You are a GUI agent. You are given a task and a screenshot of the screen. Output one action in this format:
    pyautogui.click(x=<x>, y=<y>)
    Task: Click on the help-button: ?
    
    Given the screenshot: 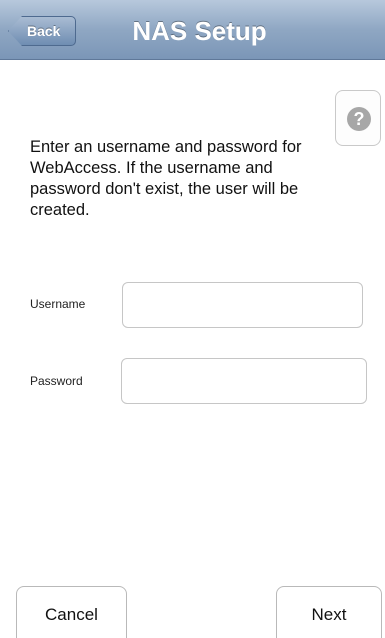 What is the action you would take?
    pyautogui.click(x=358, y=118)
    